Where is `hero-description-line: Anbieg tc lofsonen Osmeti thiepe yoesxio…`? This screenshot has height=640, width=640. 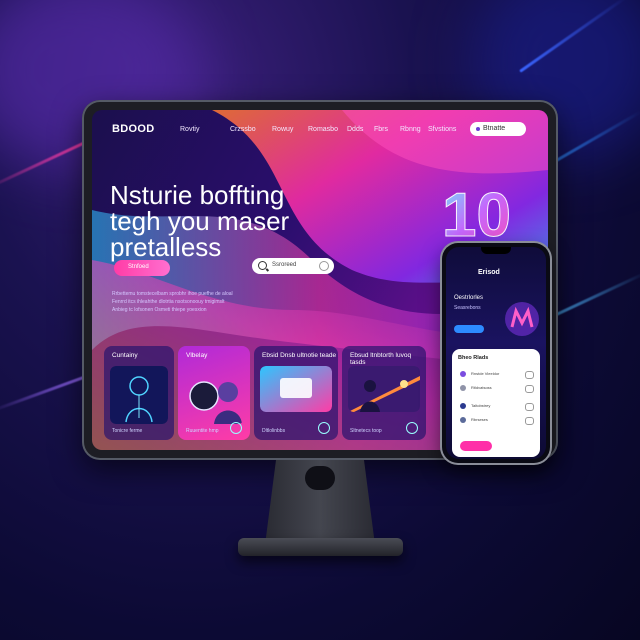
hero-description-line: Anbieg tc lofsonen Osmeti thiepe yoesxio… is located at coordinates (159, 310).